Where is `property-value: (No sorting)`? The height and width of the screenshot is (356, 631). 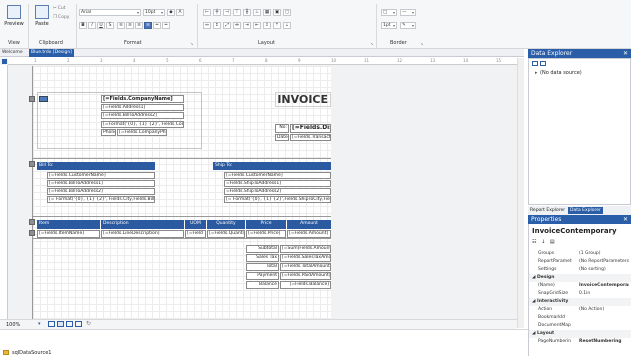
property-value: (No sorting) is located at coordinates (604, 270).